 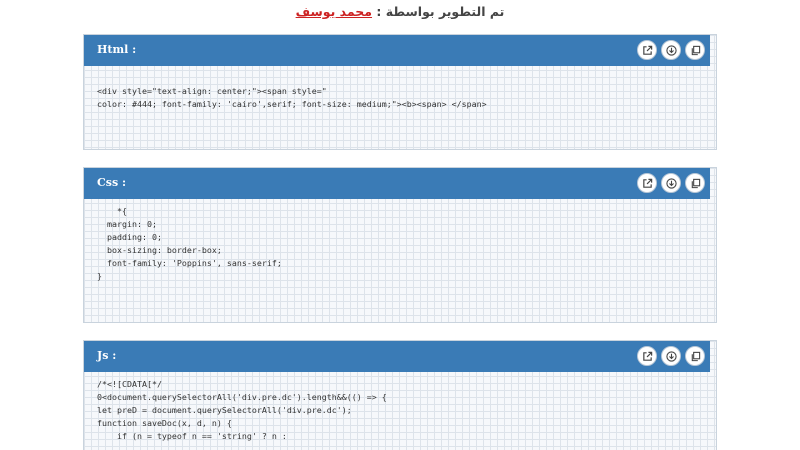 What do you see at coordinates (397, 50) in the screenshot?
I see `code-block-header: Html :` at bounding box center [397, 50].